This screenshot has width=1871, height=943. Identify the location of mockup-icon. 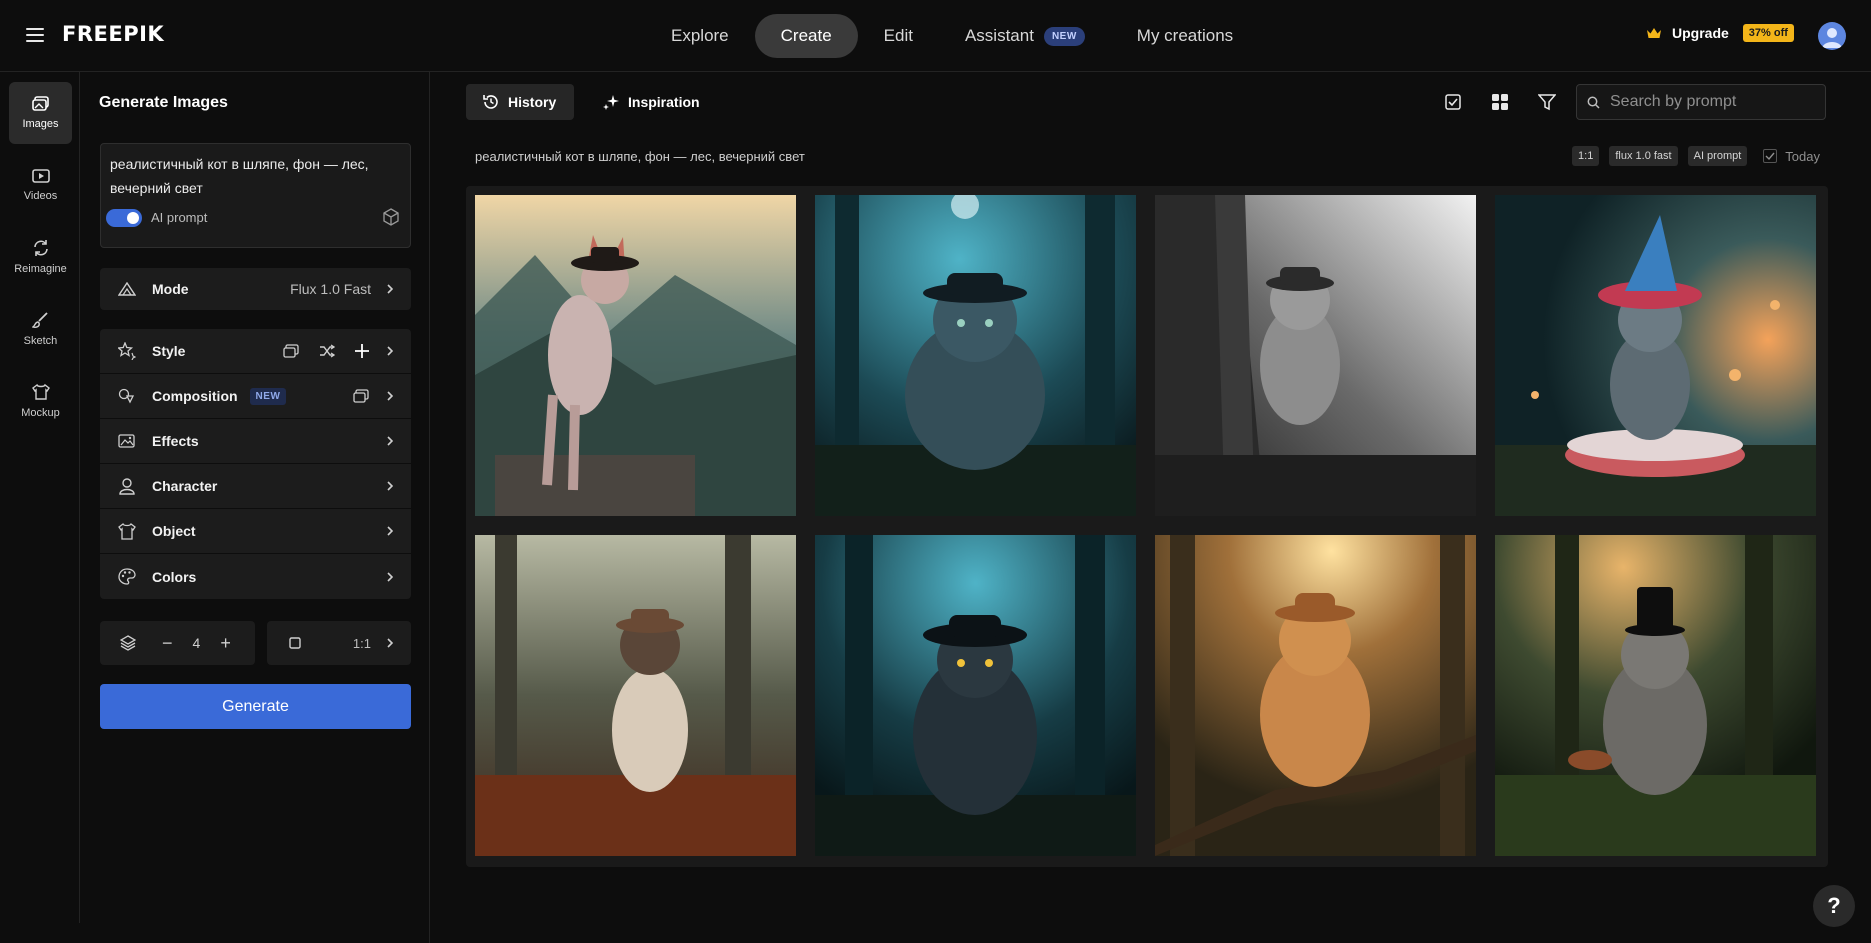
(40, 391).